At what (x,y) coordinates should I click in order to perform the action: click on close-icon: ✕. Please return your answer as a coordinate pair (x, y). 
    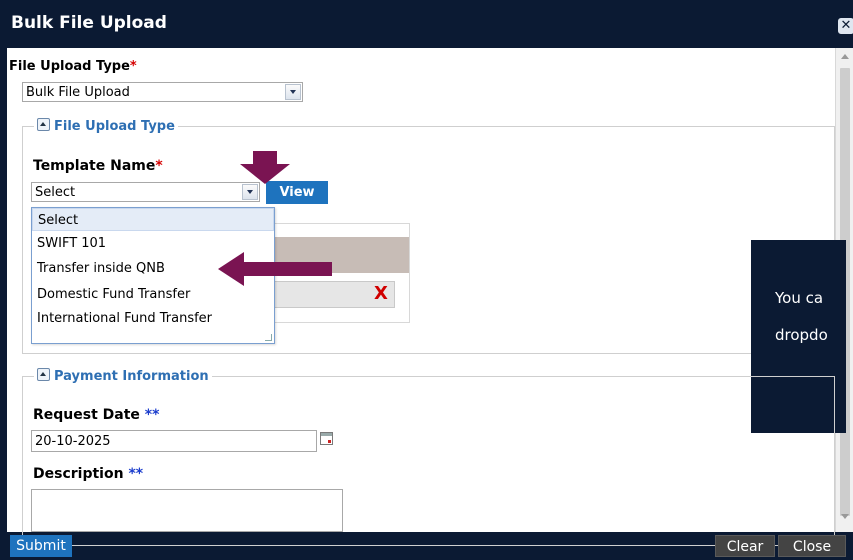
    Looking at the image, I should click on (845, 26).